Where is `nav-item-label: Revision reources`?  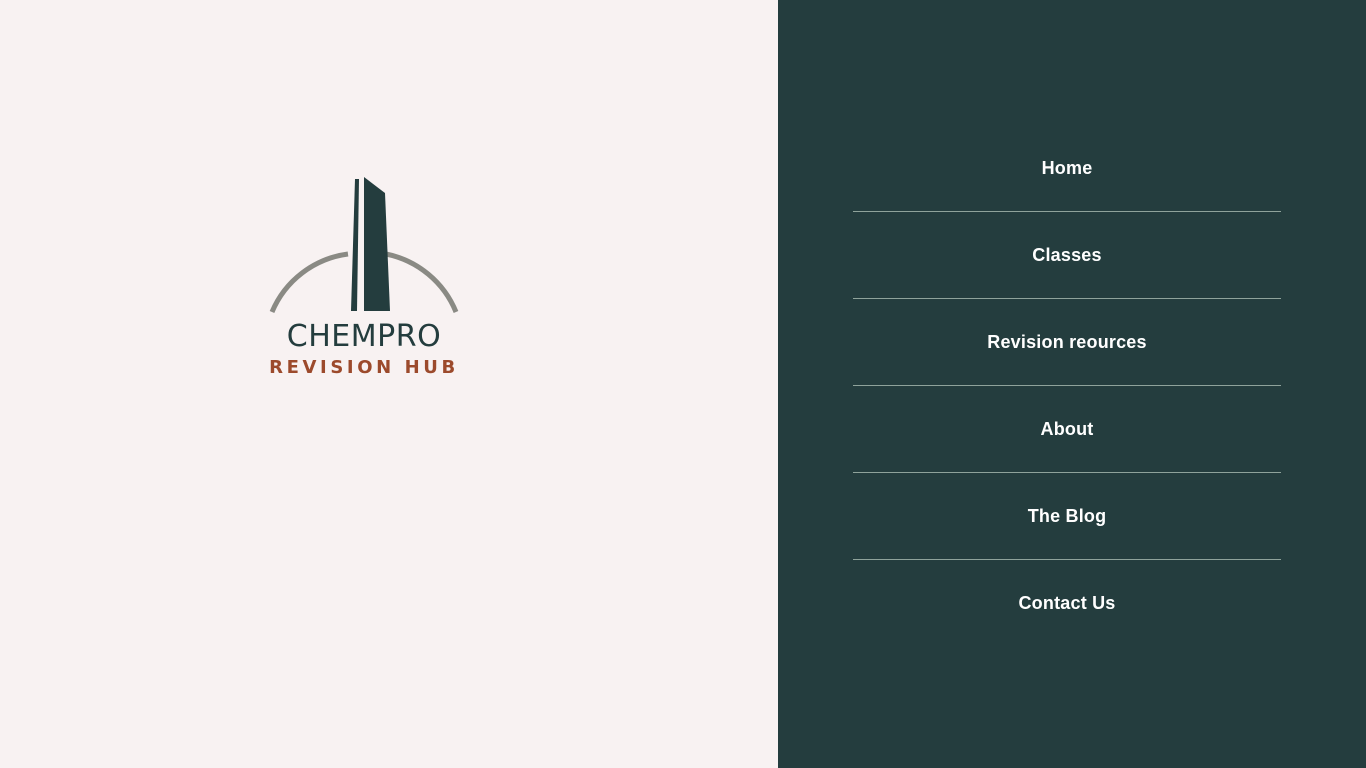 nav-item-label: Revision reources is located at coordinates (1066, 342).